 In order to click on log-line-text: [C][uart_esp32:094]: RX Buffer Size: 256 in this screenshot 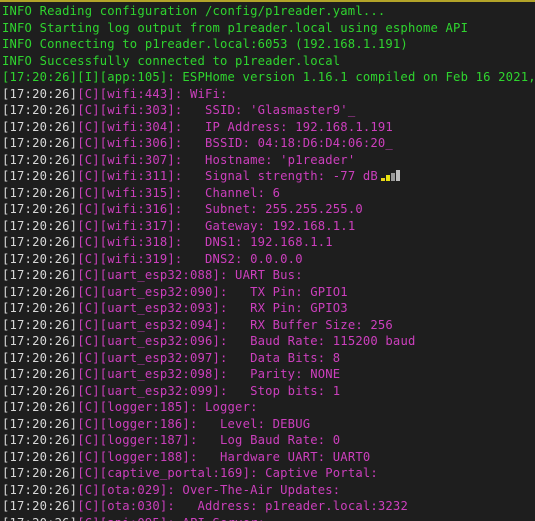, I will do `click(235, 324)`.